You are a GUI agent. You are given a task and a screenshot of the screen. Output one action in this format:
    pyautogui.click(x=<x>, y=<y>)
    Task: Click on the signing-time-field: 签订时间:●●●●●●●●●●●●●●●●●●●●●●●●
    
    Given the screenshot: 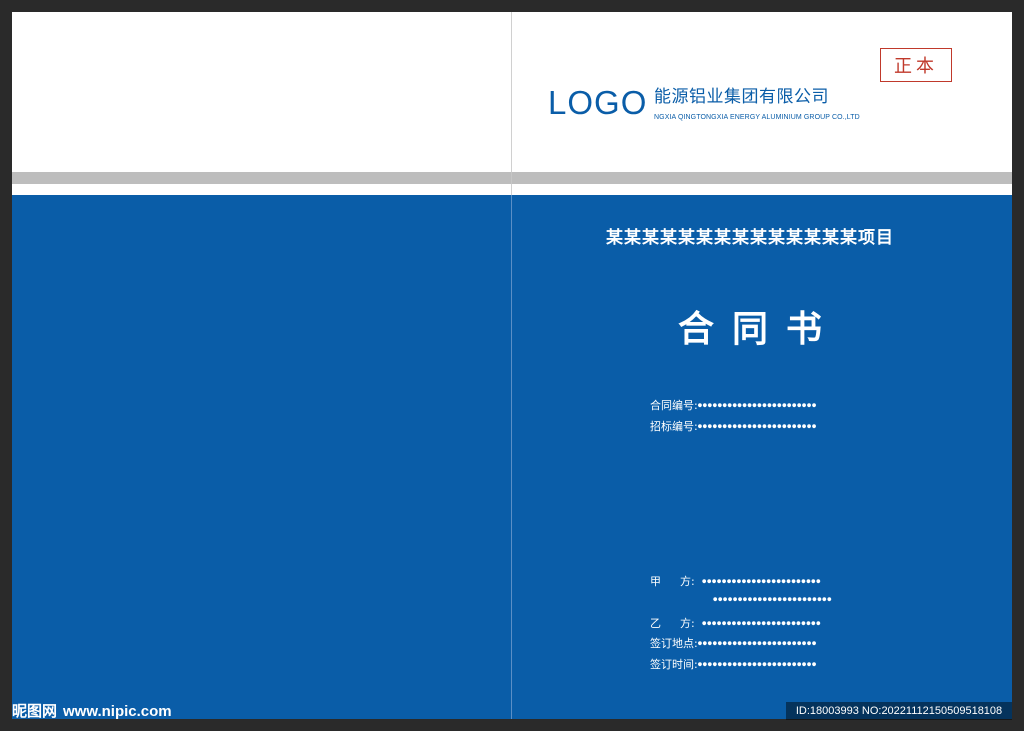 What is the action you would take?
    pyautogui.click(x=733, y=664)
    